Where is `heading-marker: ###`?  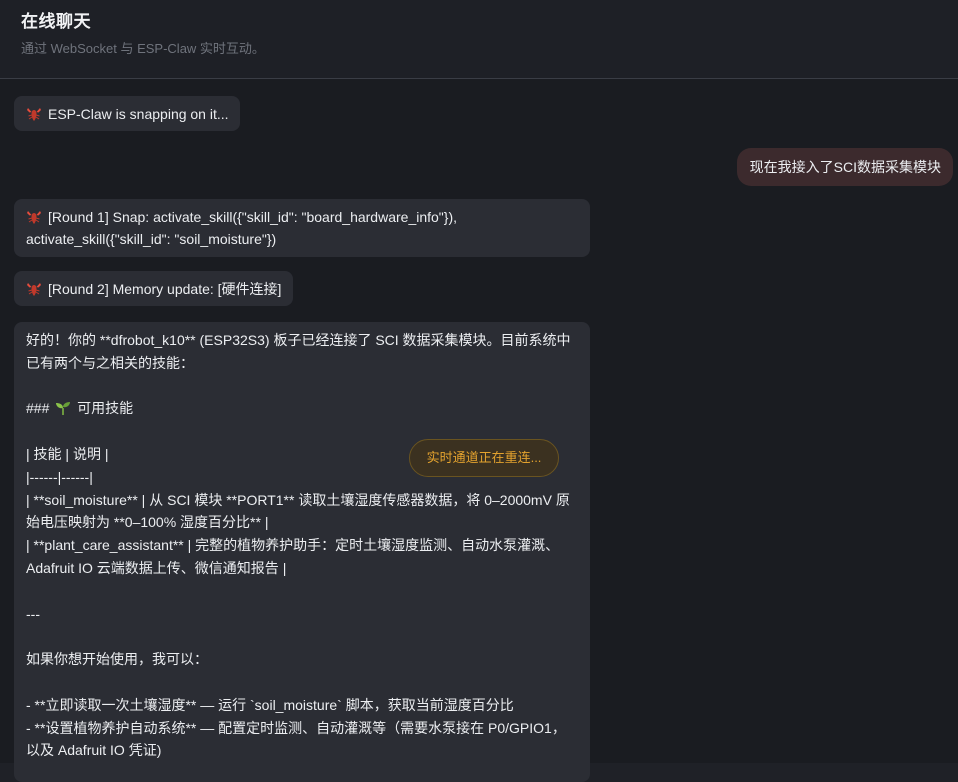 heading-marker: ### is located at coordinates (38, 408).